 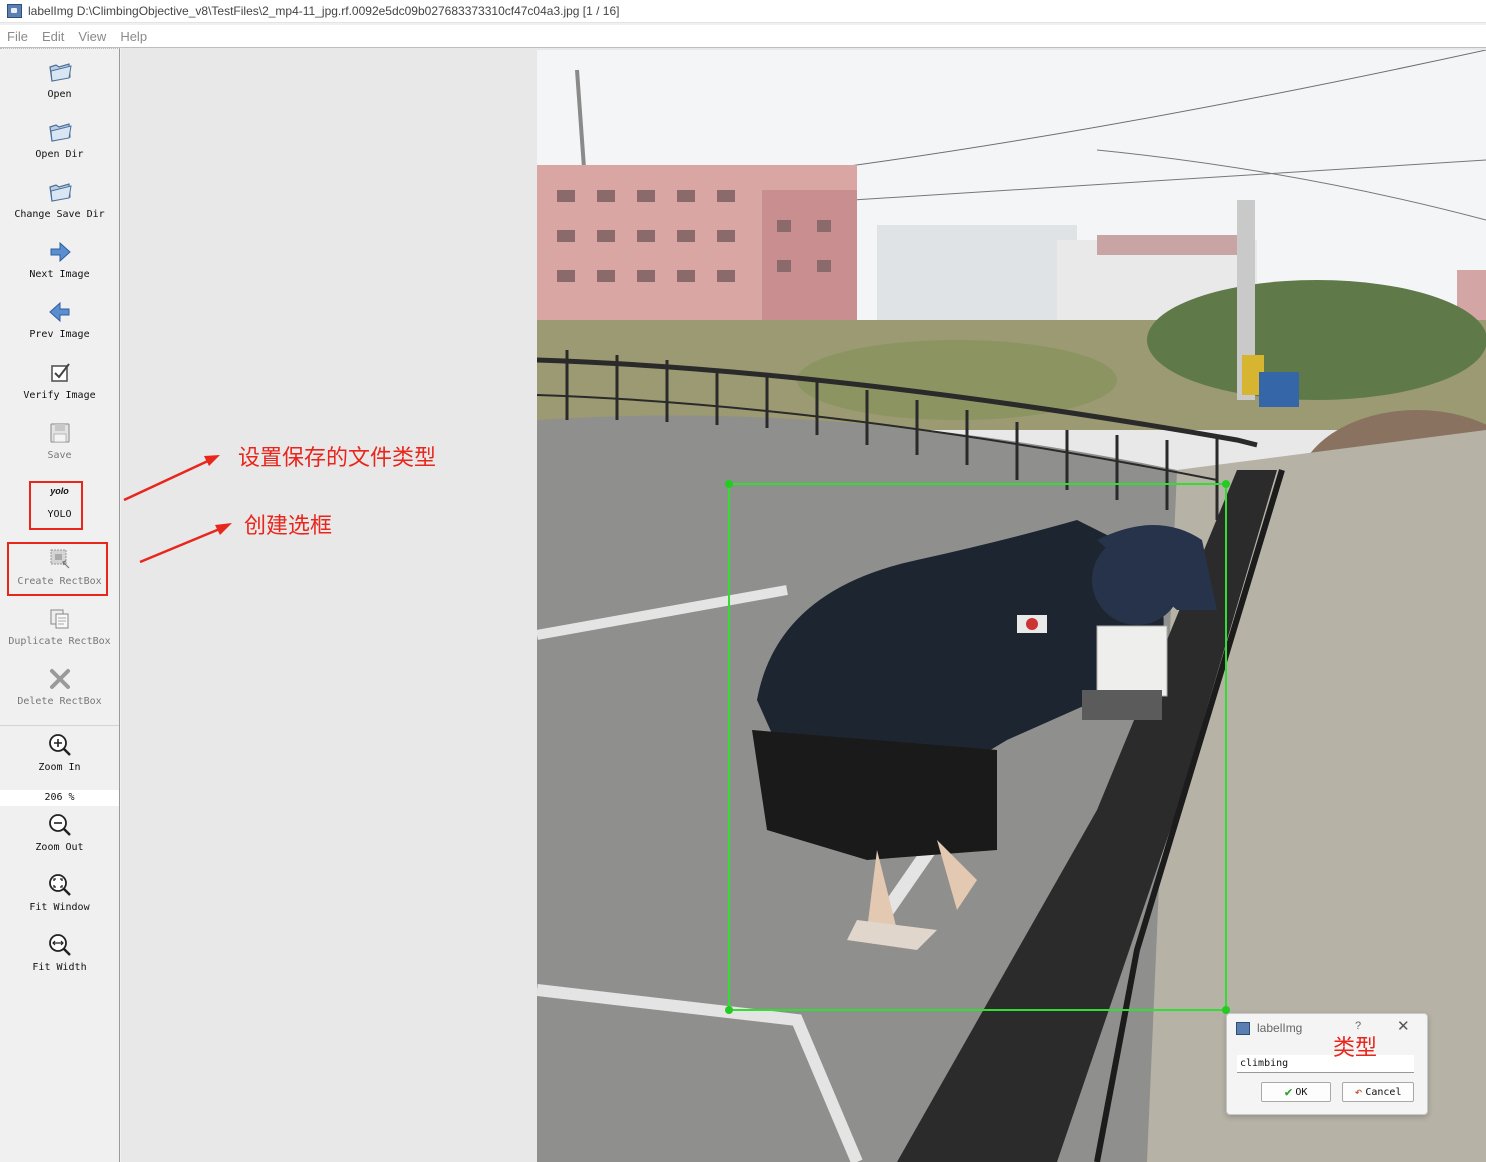 I want to click on labelimg-app-icon, so click(x=1243, y=1028).